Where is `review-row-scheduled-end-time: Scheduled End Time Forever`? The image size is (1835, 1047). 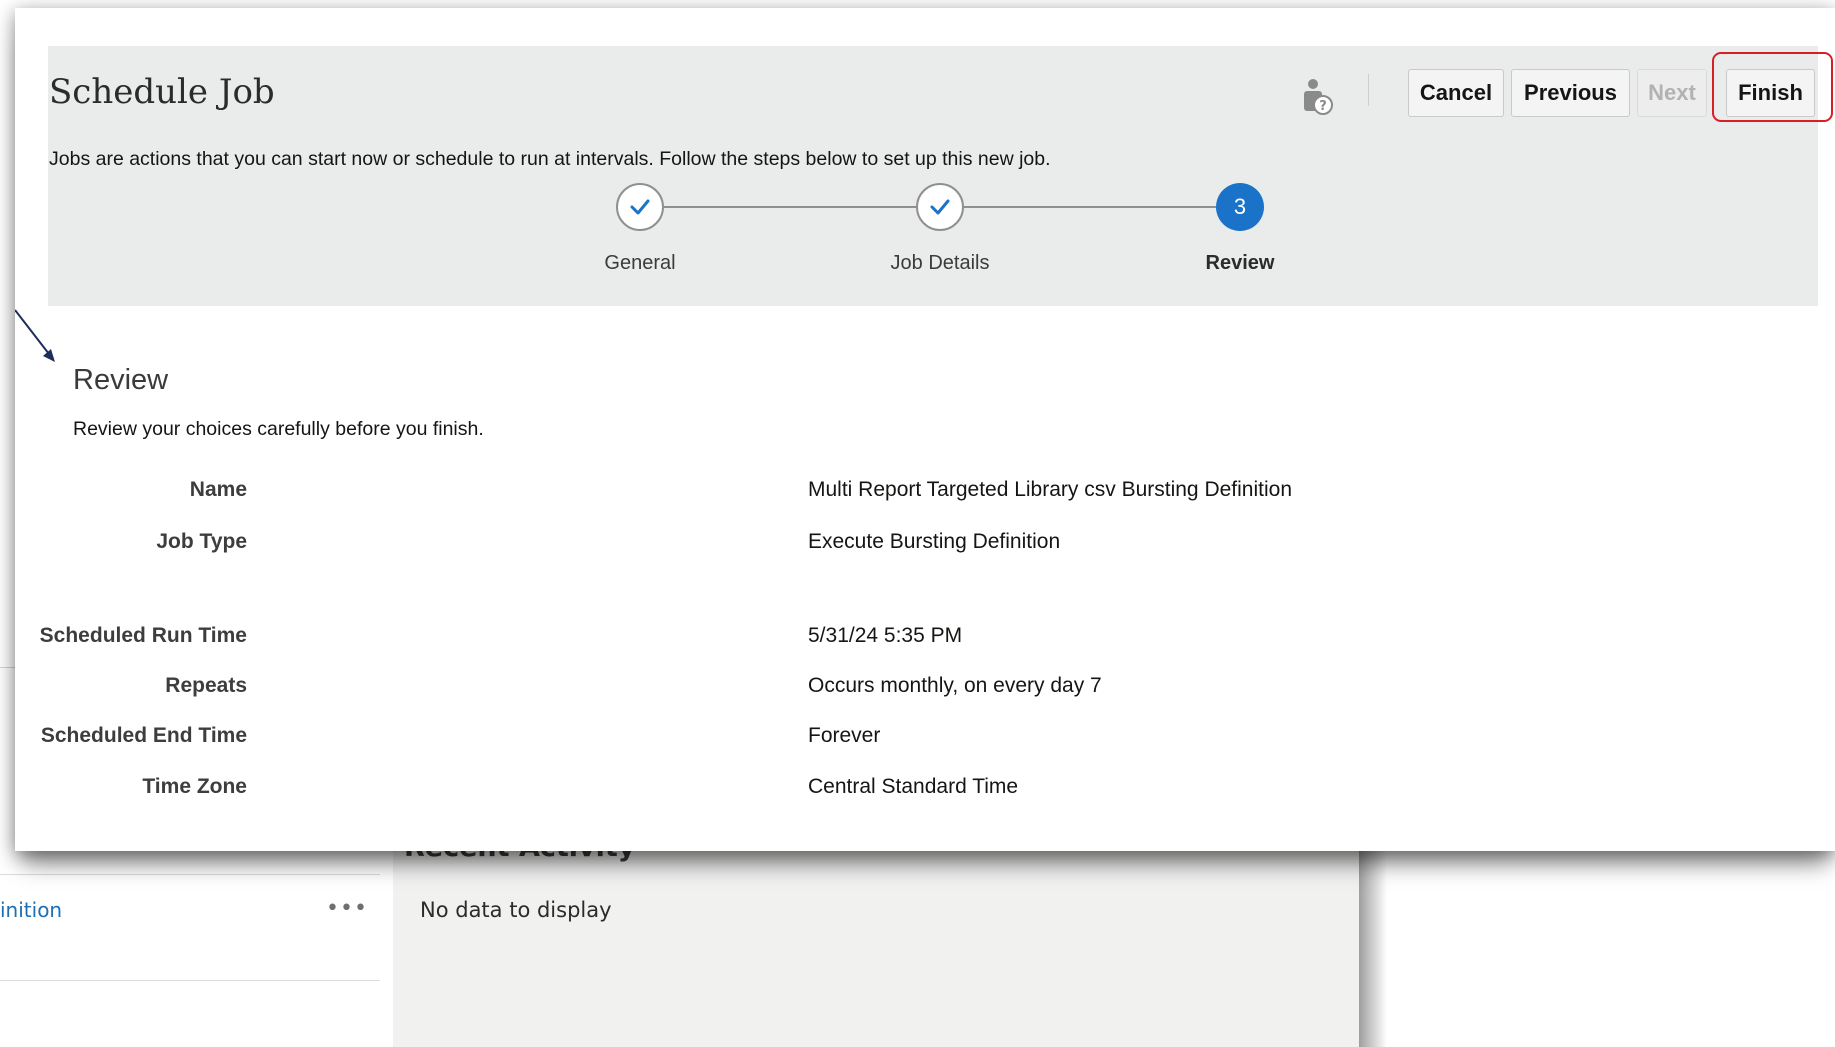 review-row-scheduled-end-time: Scheduled End Time Forever is located at coordinates (715, 739).